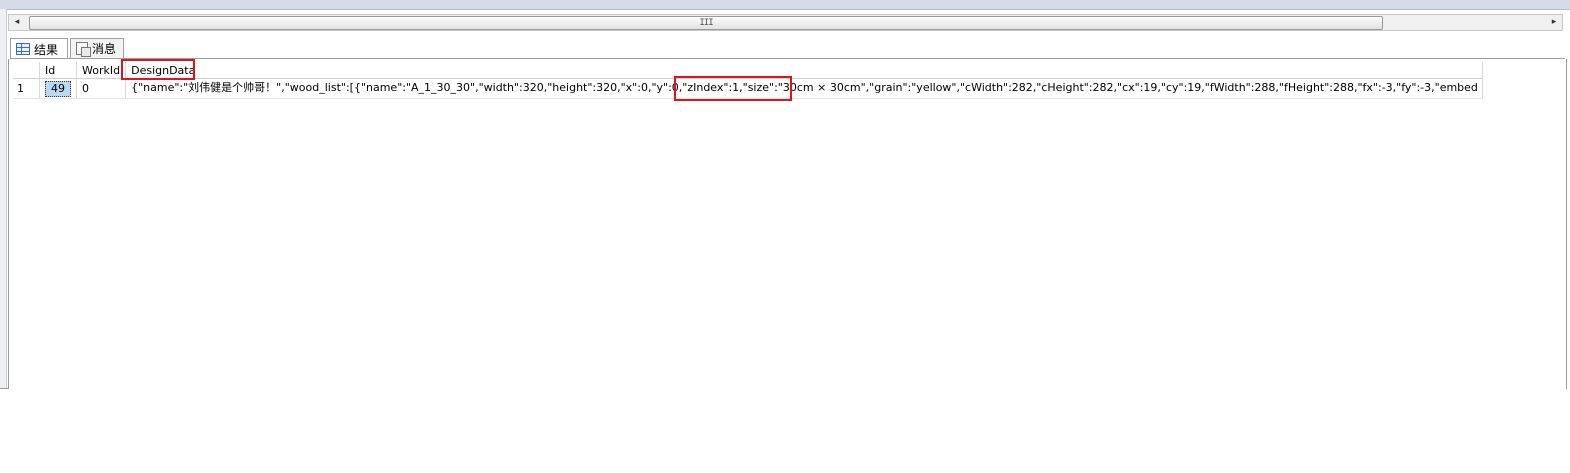  What do you see at coordinates (3, 199) in the screenshot?
I see `left-gutter` at bounding box center [3, 199].